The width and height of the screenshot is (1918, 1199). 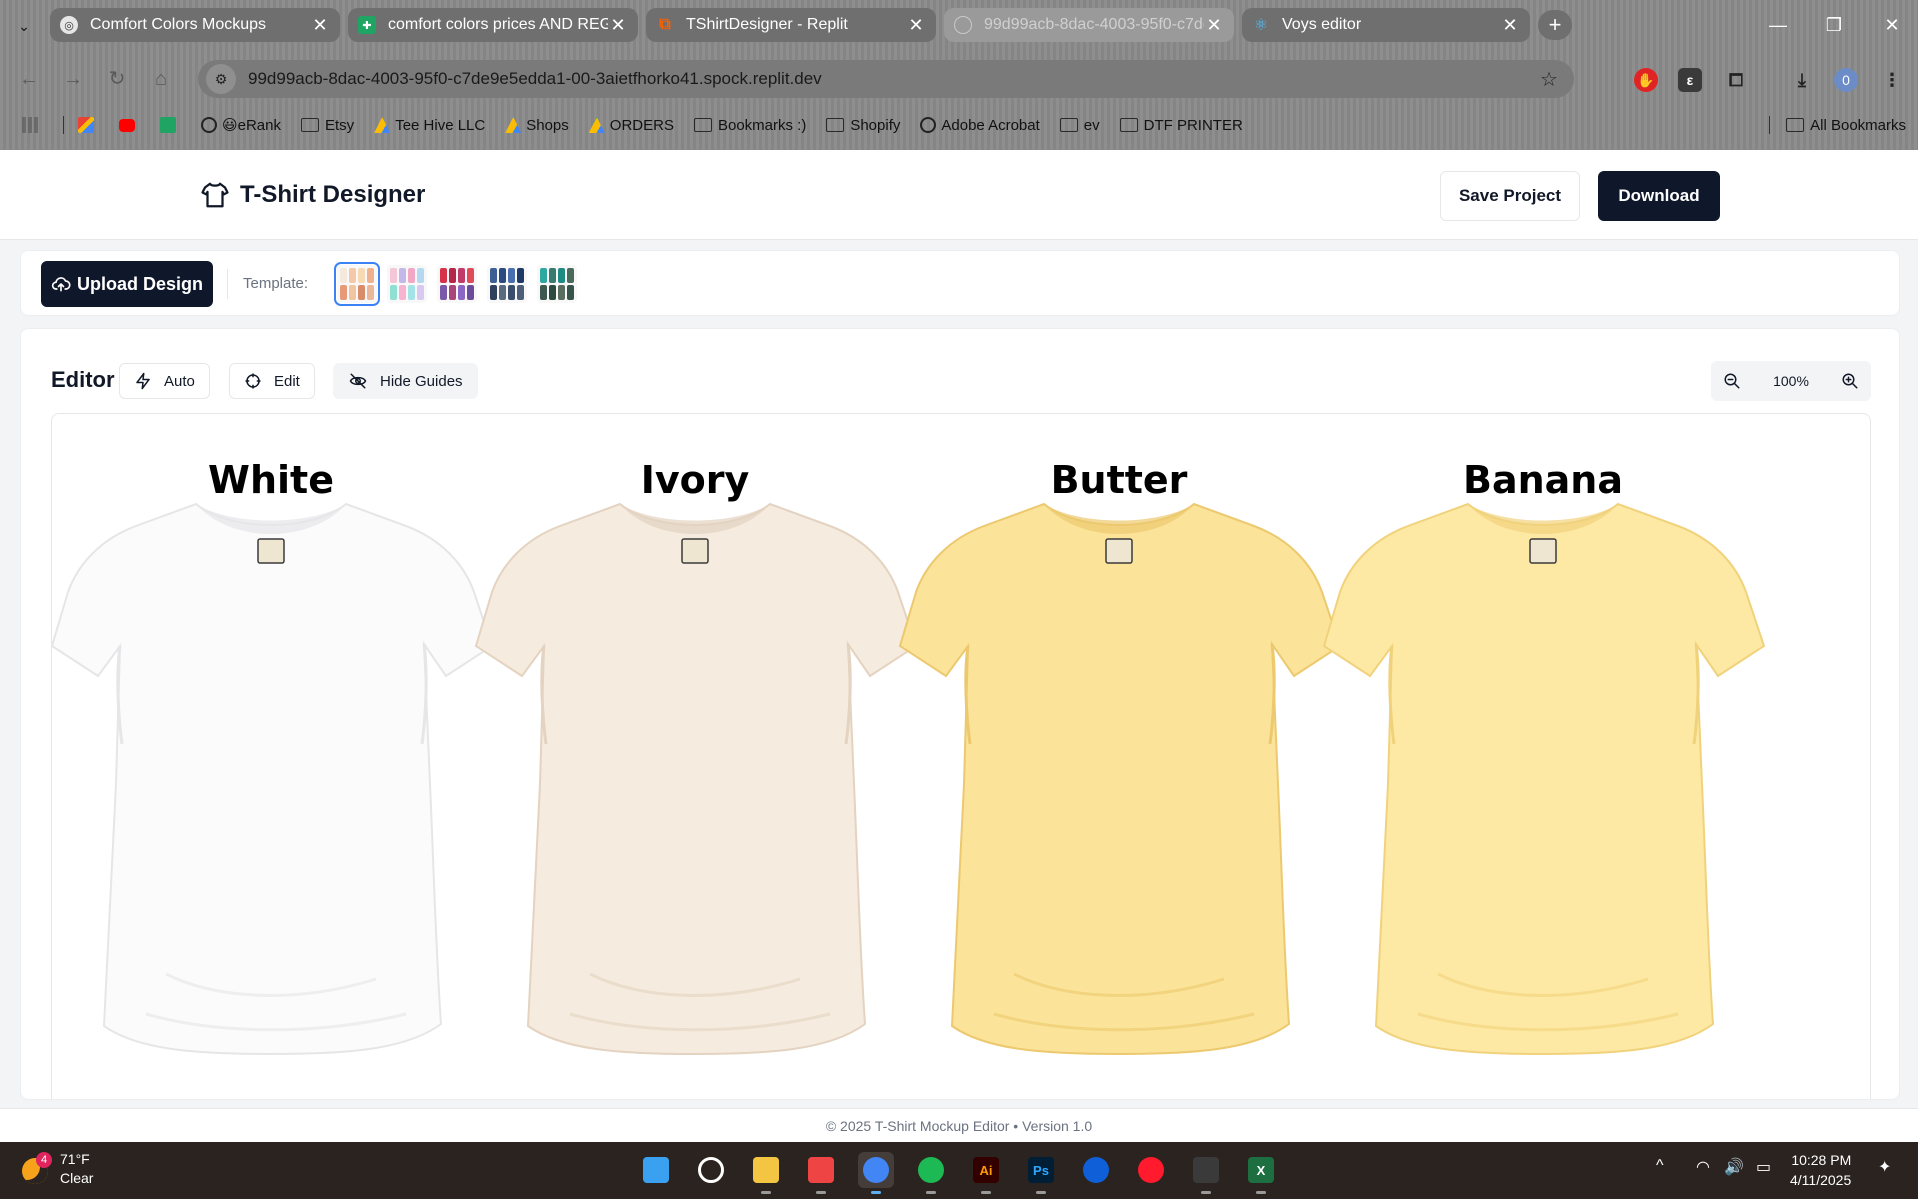 What do you see at coordinates (1544, 779) in the screenshot?
I see `shirt-body` at bounding box center [1544, 779].